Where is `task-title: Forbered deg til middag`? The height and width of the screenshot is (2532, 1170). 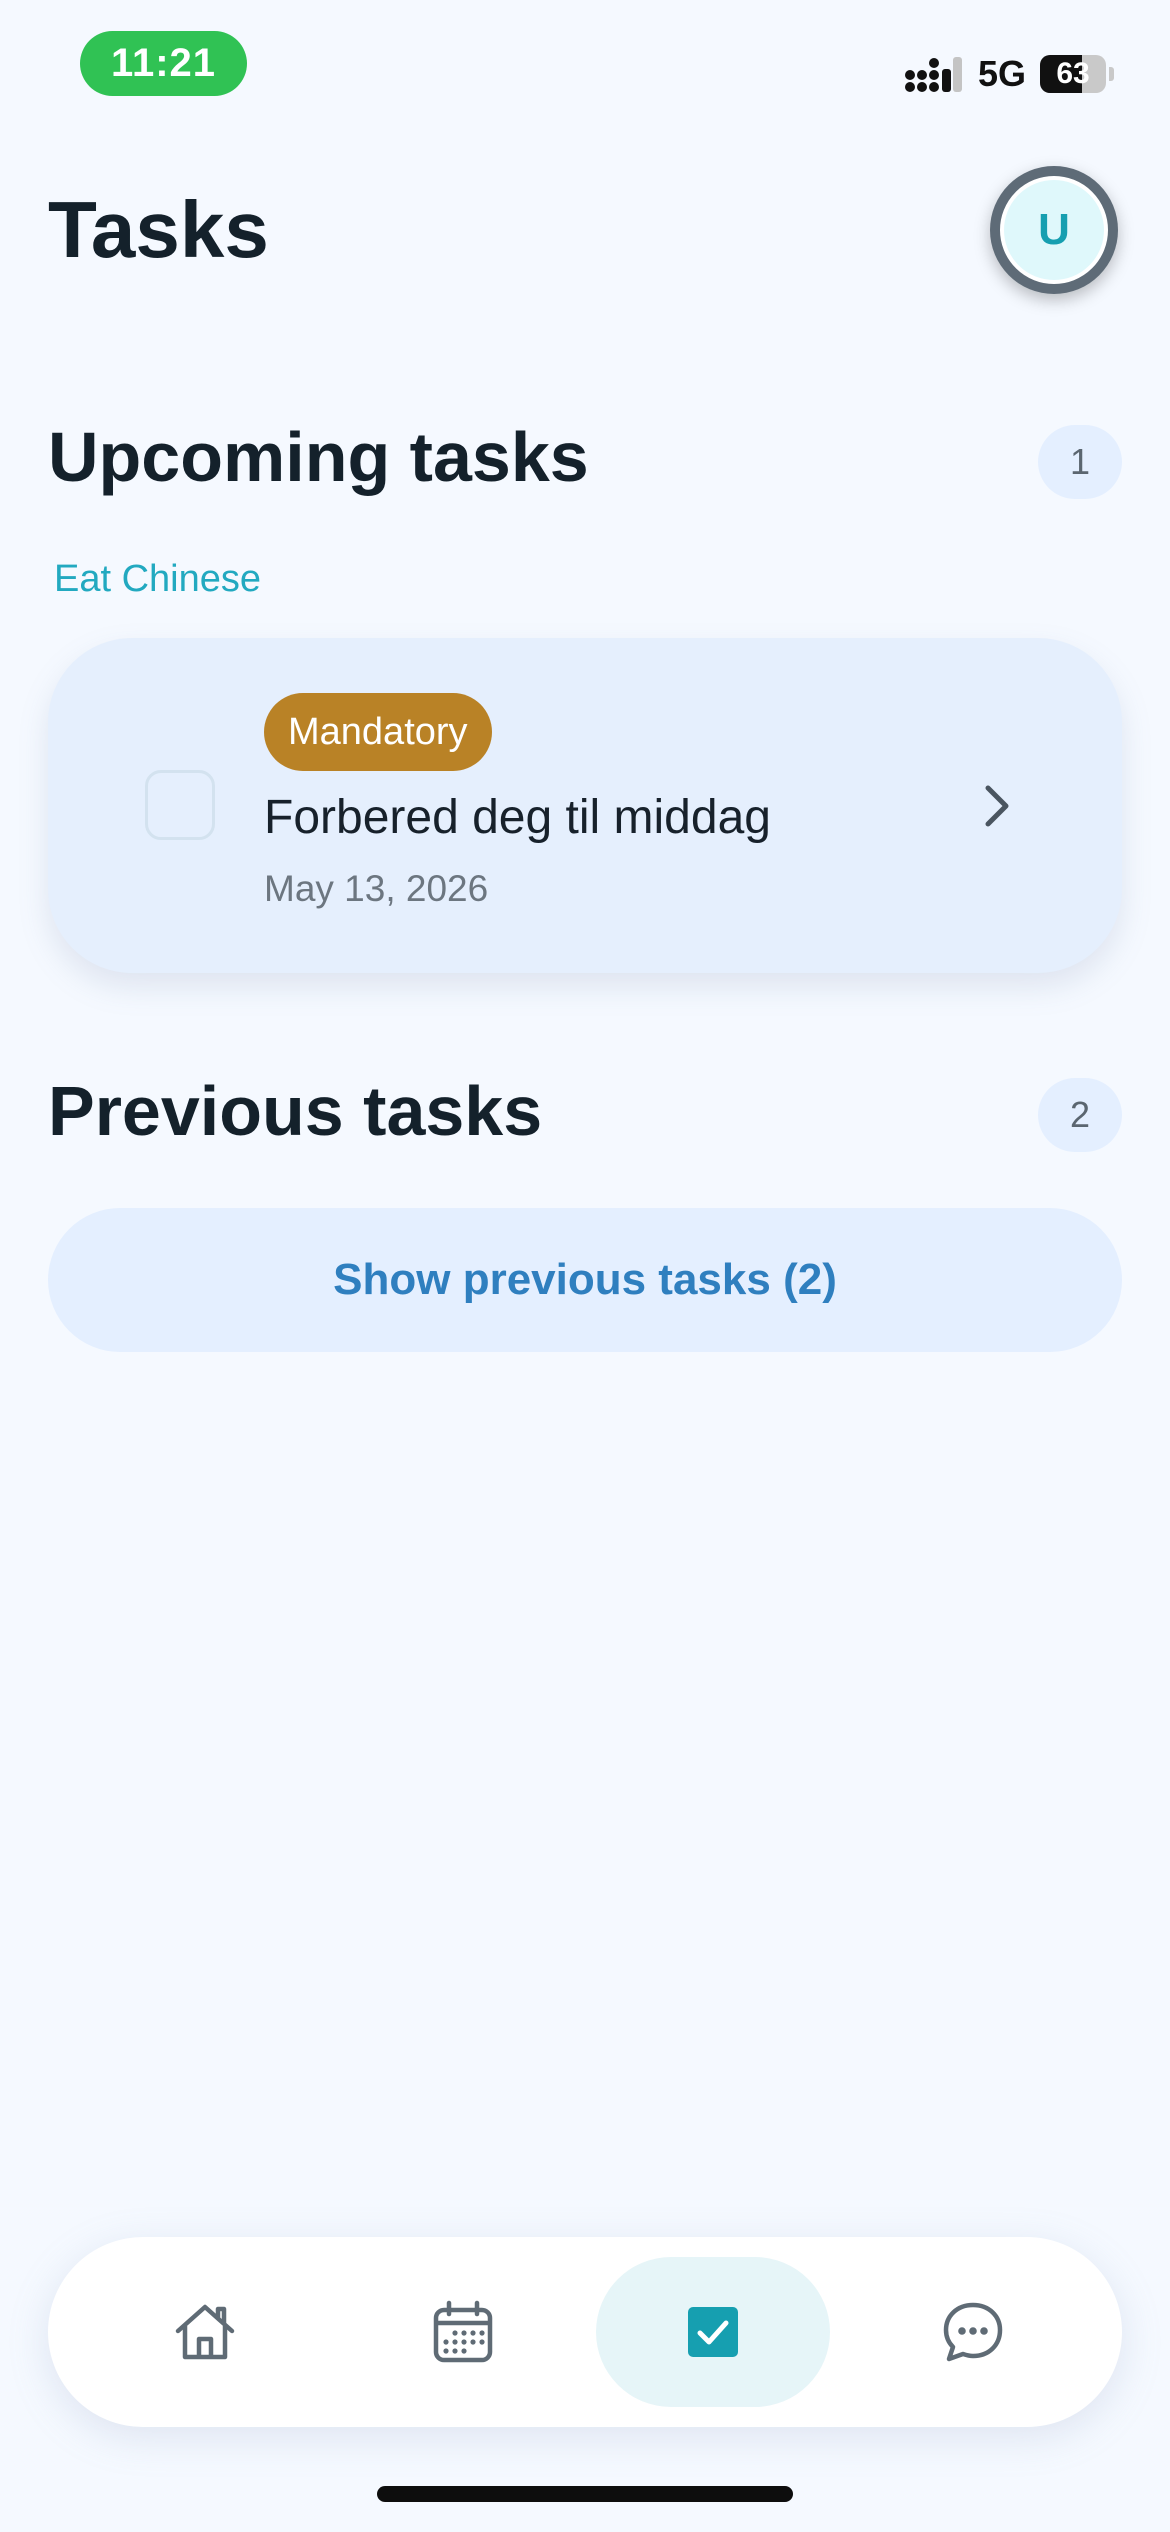 task-title: Forbered deg til middag is located at coordinates (517, 817).